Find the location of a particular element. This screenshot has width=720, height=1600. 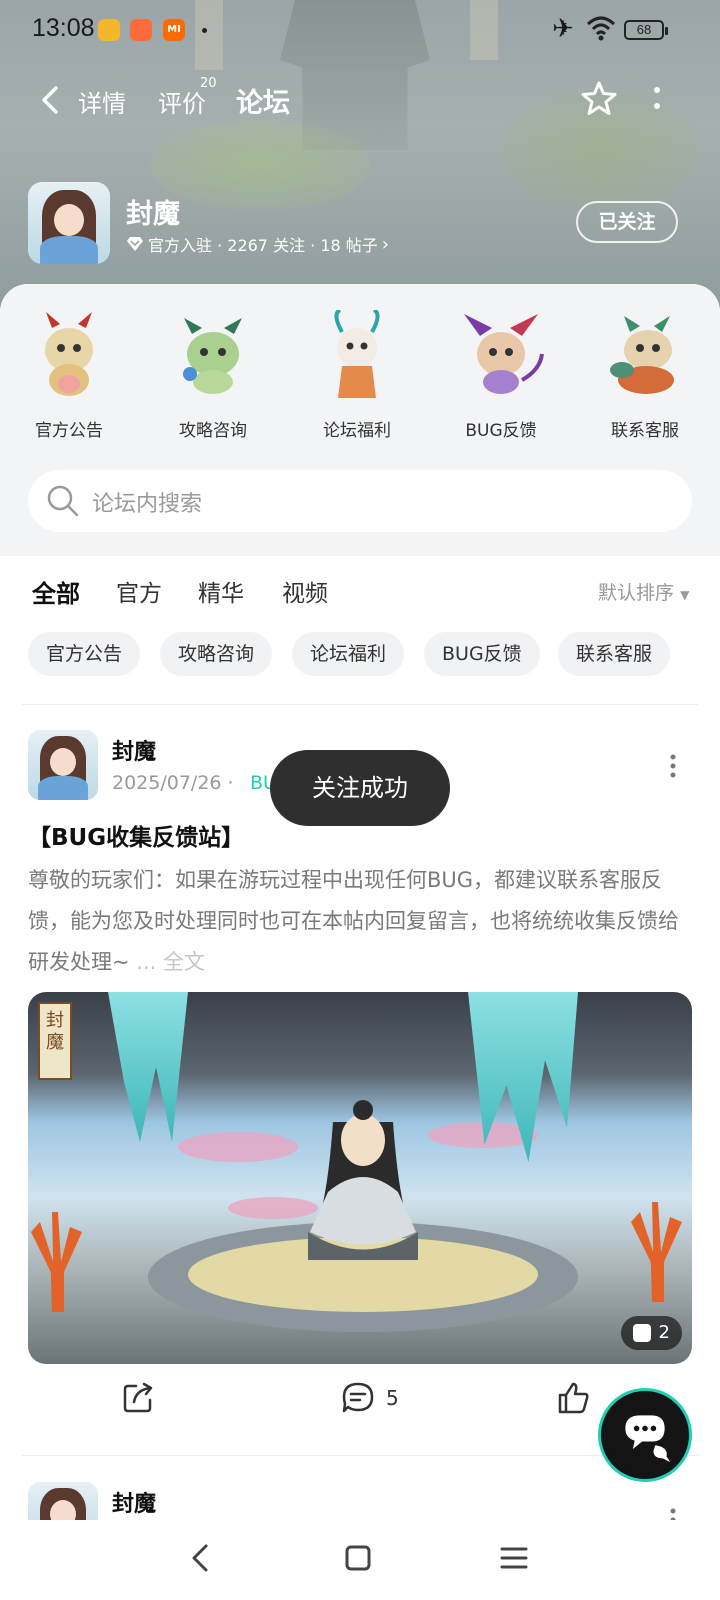

system-home-icon is located at coordinates (358, 1558).